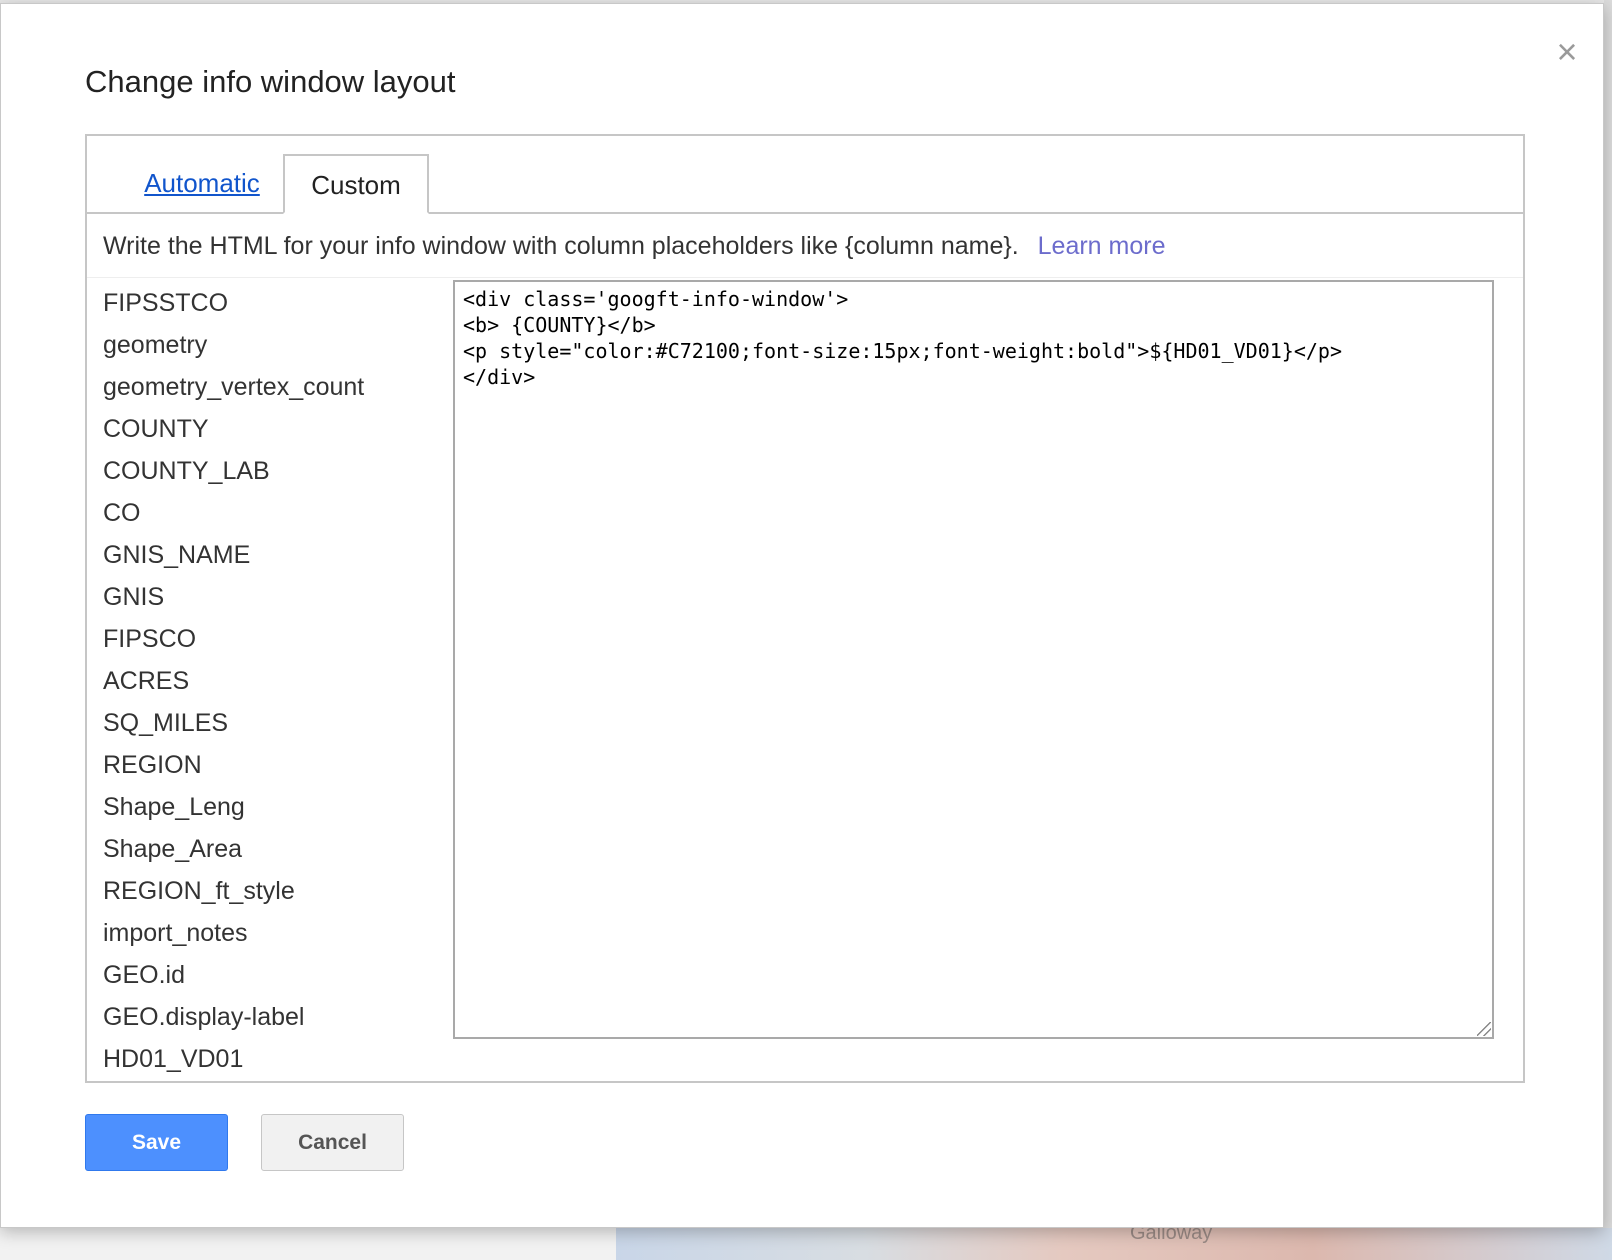  Describe the element at coordinates (202, 183) in the screenshot. I see `tab-automatic: Automatic` at that location.